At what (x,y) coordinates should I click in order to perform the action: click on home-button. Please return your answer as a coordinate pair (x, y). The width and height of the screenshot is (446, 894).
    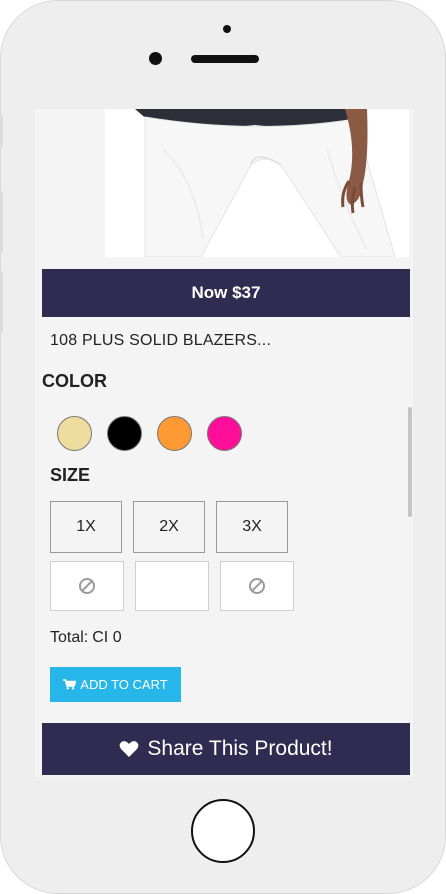
    Looking at the image, I should click on (223, 831).